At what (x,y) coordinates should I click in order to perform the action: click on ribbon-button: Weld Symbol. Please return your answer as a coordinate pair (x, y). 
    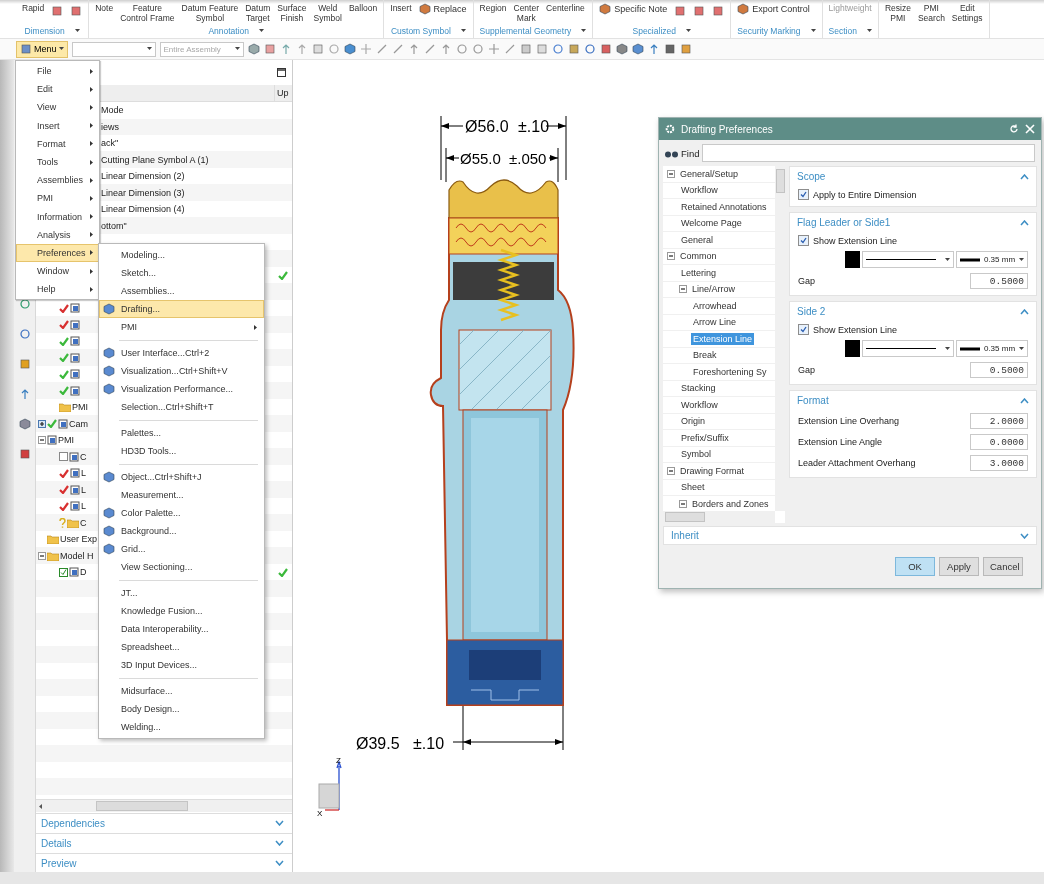
    Looking at the image, I should click on (327, 13).